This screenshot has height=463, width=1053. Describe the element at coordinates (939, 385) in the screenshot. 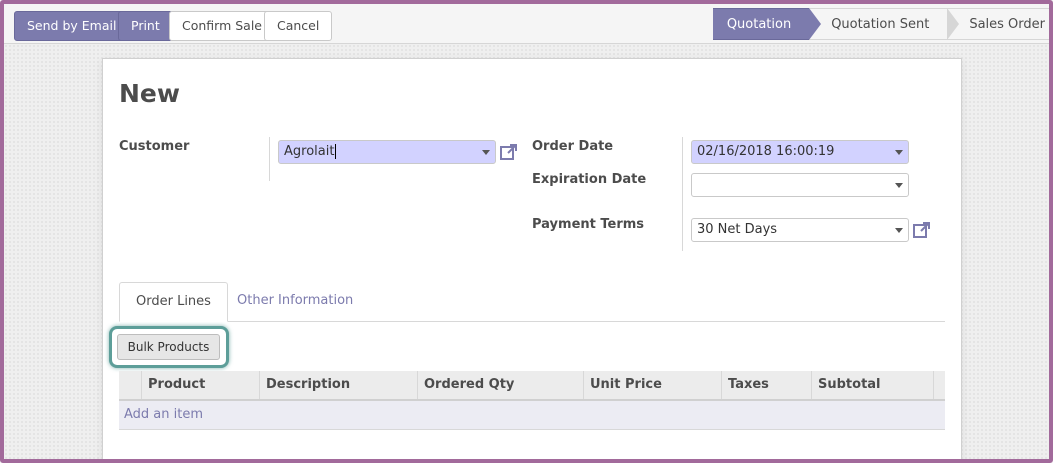

I see `column-header-trash` at that location.